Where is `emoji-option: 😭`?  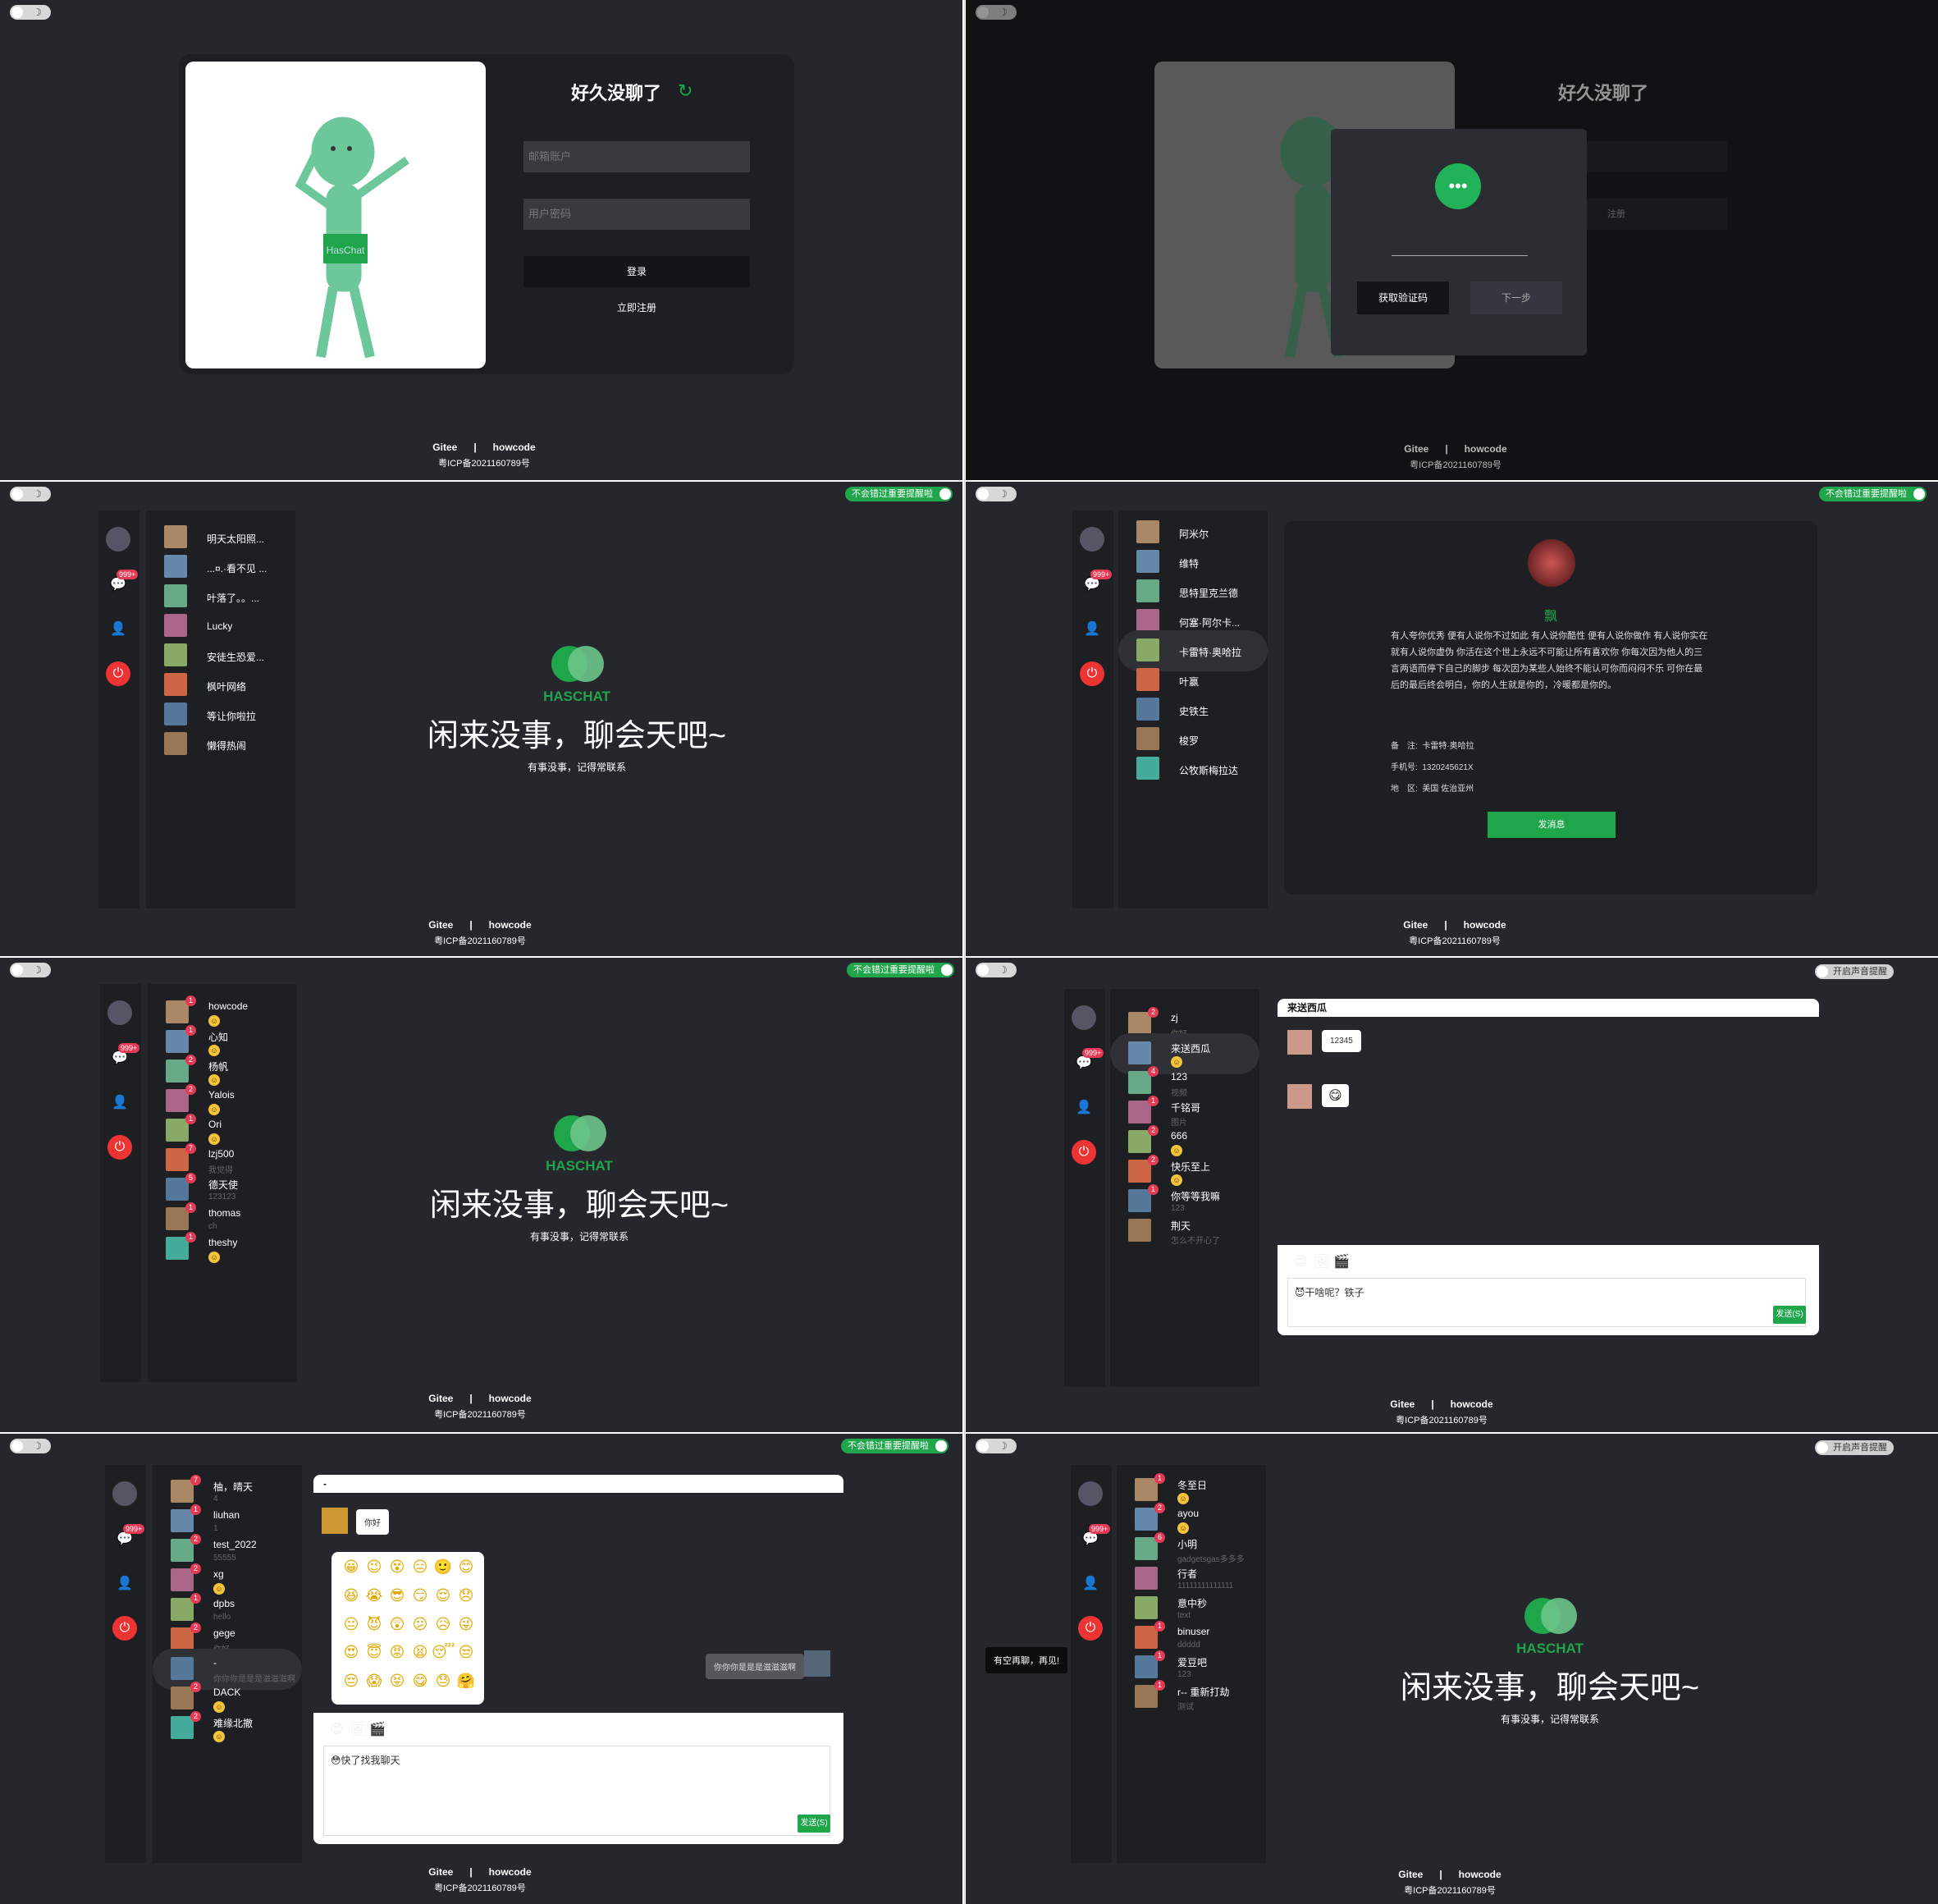
emoji-option: 😭 is located at coordinates (374, 1596).